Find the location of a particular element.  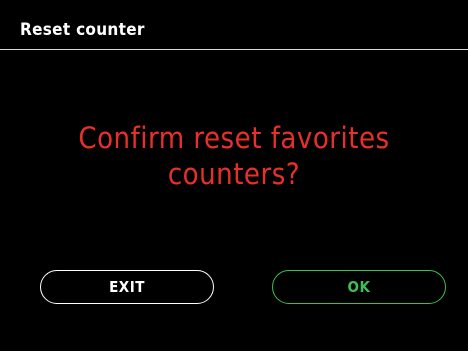

header-divider is located at coordinates (234, 49).